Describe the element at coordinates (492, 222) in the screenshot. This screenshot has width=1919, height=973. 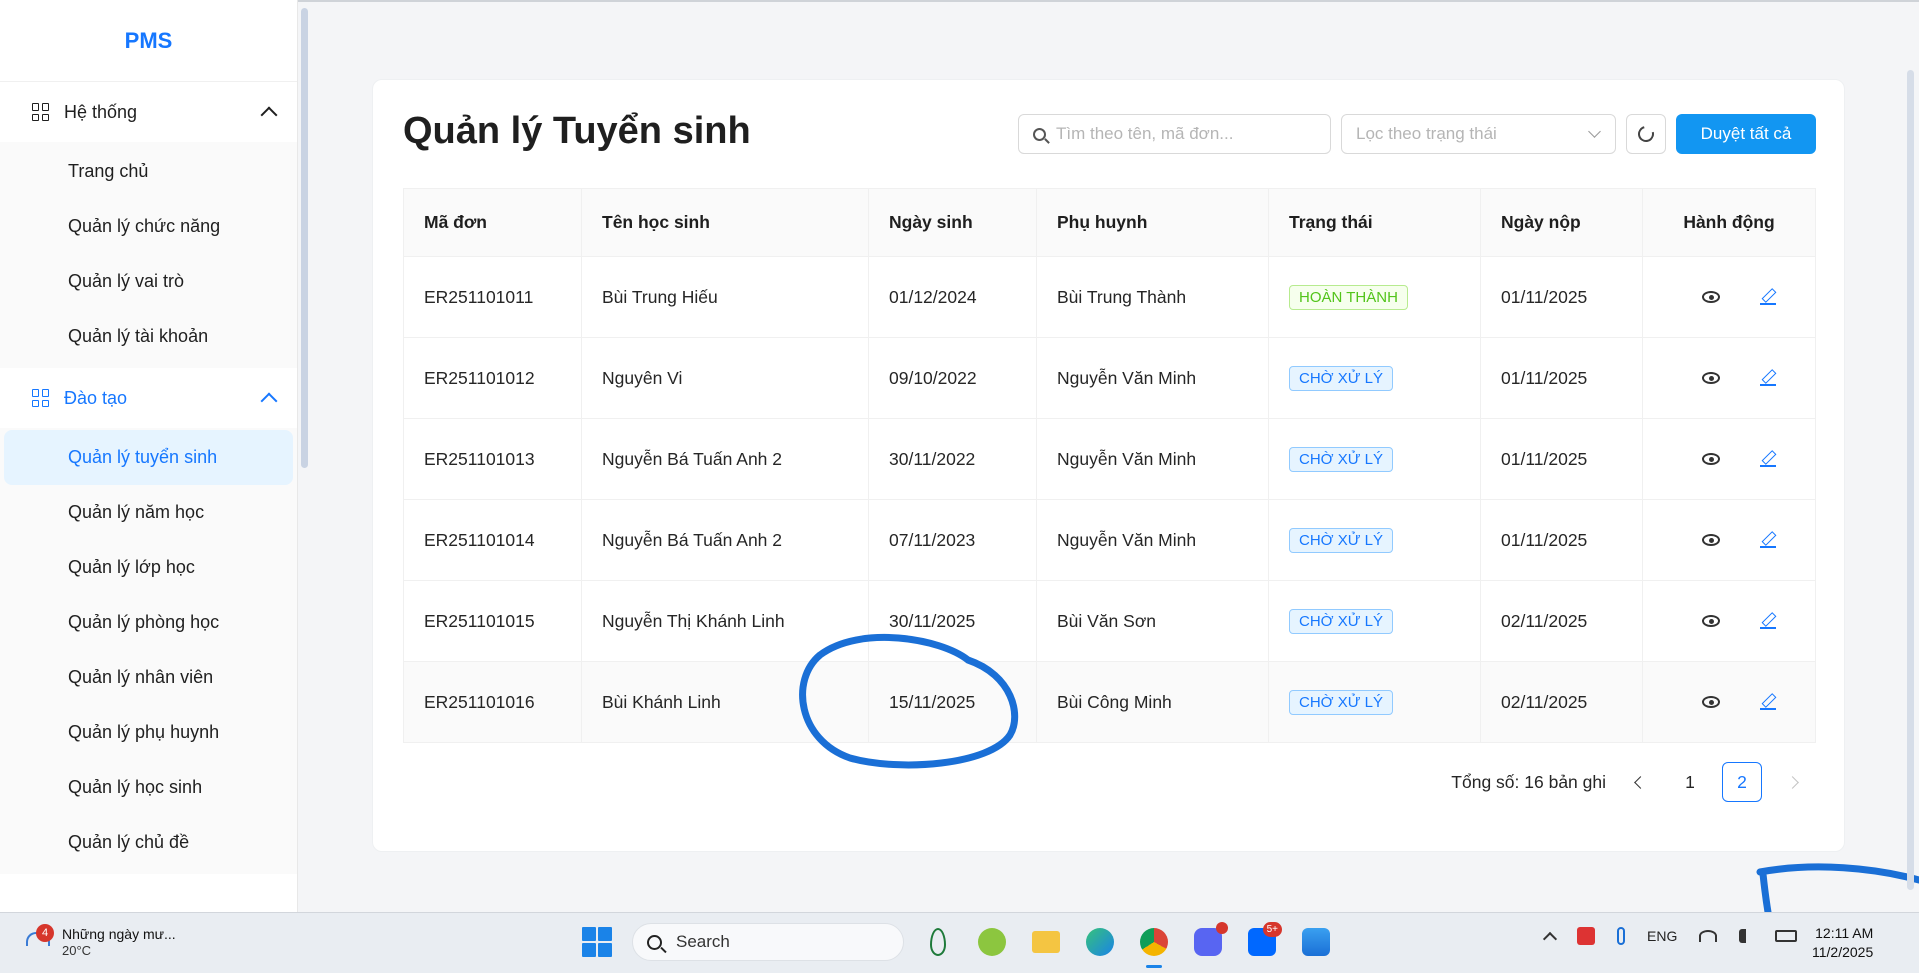
I see `column-header-code: Mã đơn` at that location.